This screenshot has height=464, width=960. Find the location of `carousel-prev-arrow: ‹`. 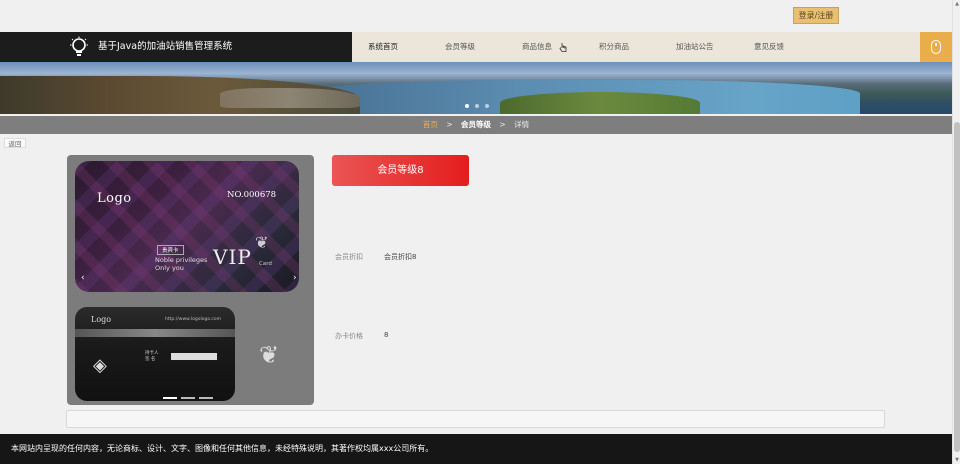

carousel-prev-arrow: ‹ is located at coordinates (83, 278).